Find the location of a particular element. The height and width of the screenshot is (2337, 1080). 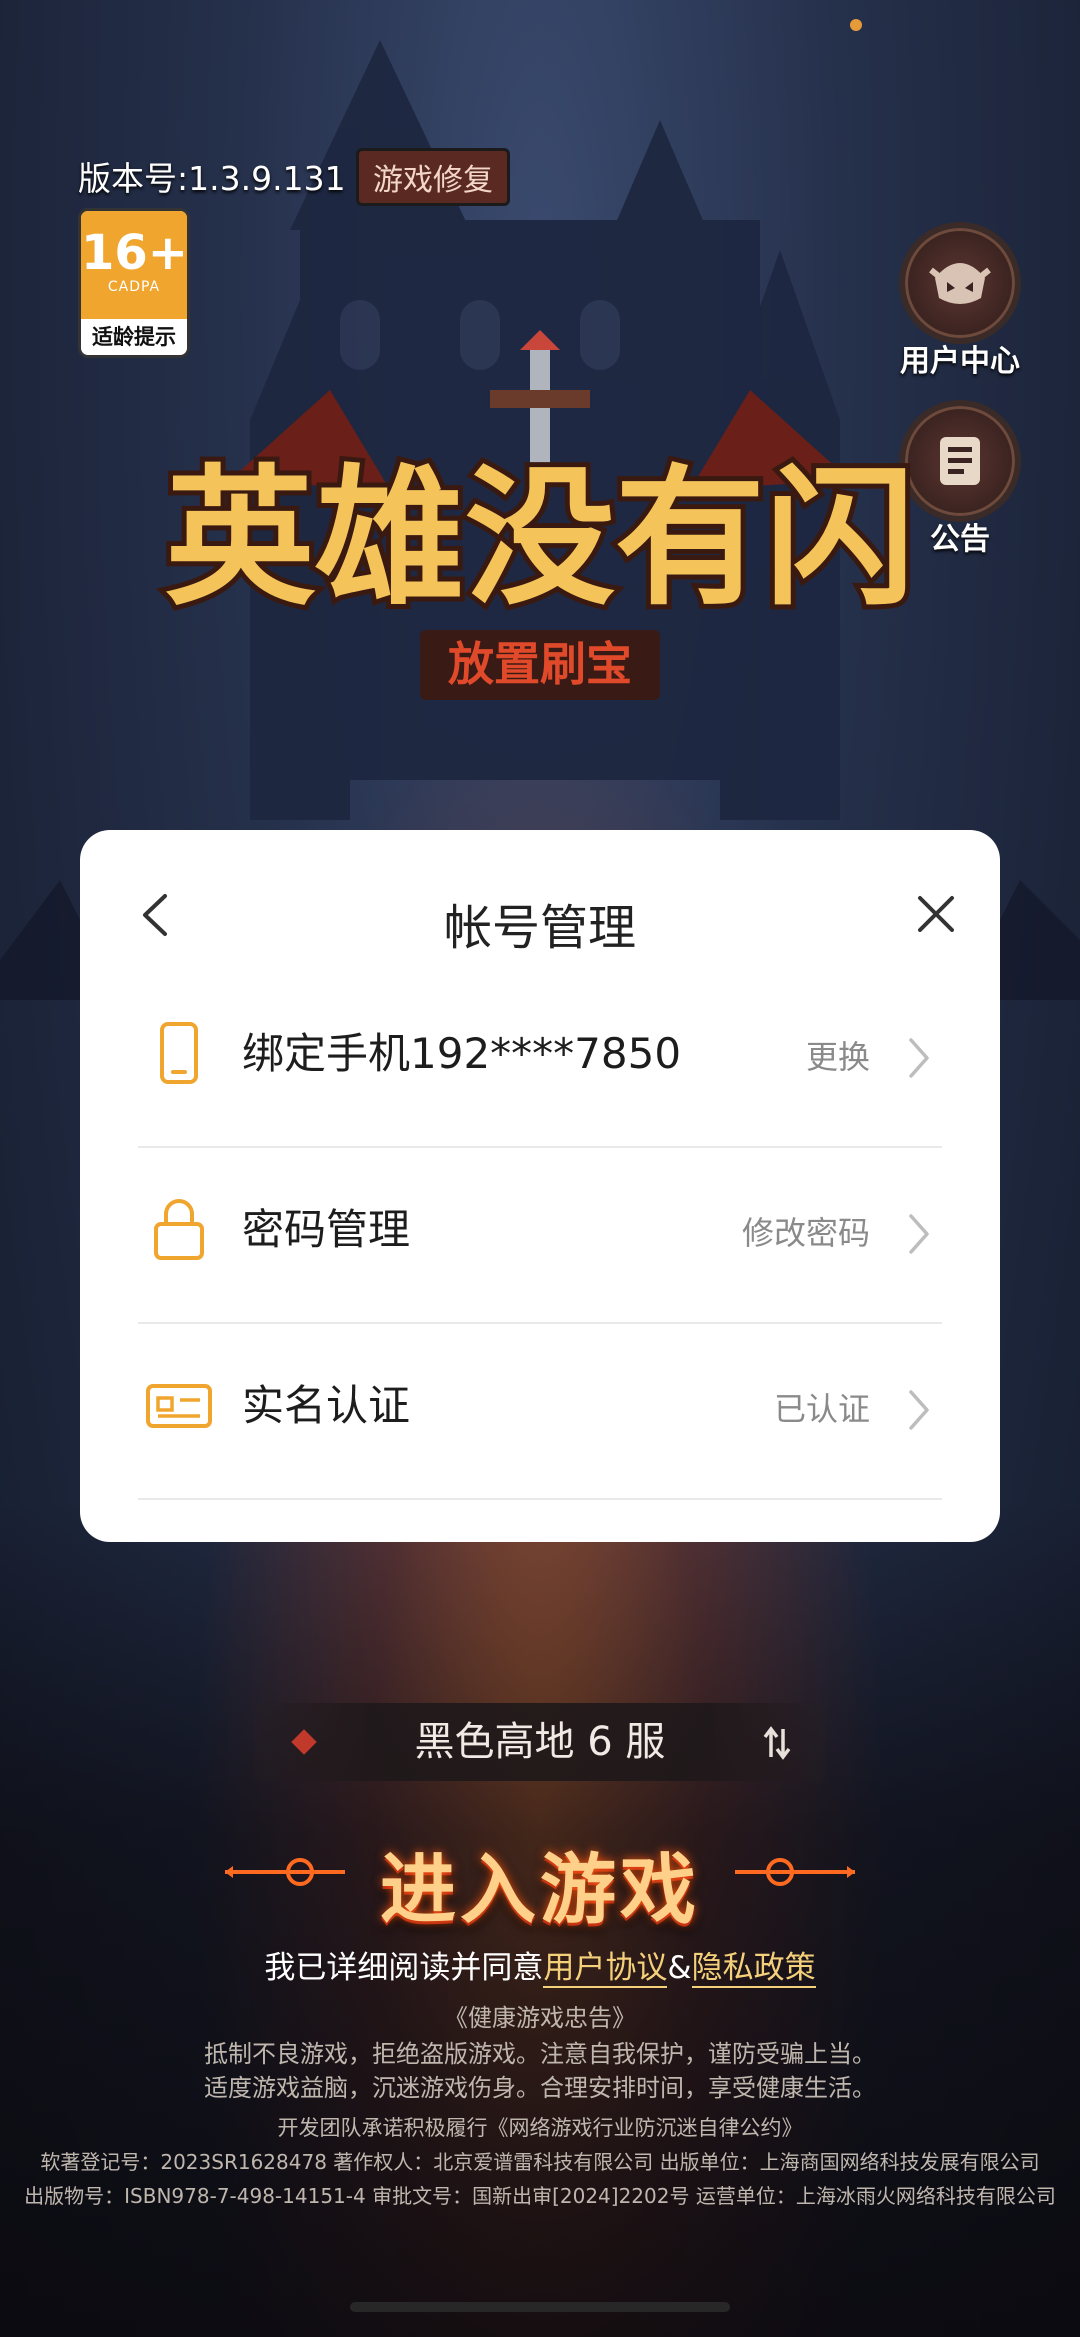

verified-status: 已认证 is located at coordinates (821, 1409).